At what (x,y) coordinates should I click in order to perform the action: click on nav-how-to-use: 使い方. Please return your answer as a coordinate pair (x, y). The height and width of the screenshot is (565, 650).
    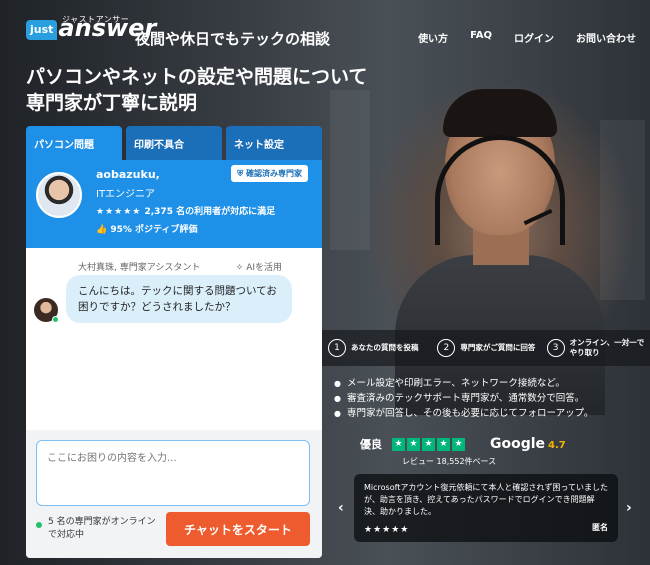
    Looking at the image, I should click on (433, 37).